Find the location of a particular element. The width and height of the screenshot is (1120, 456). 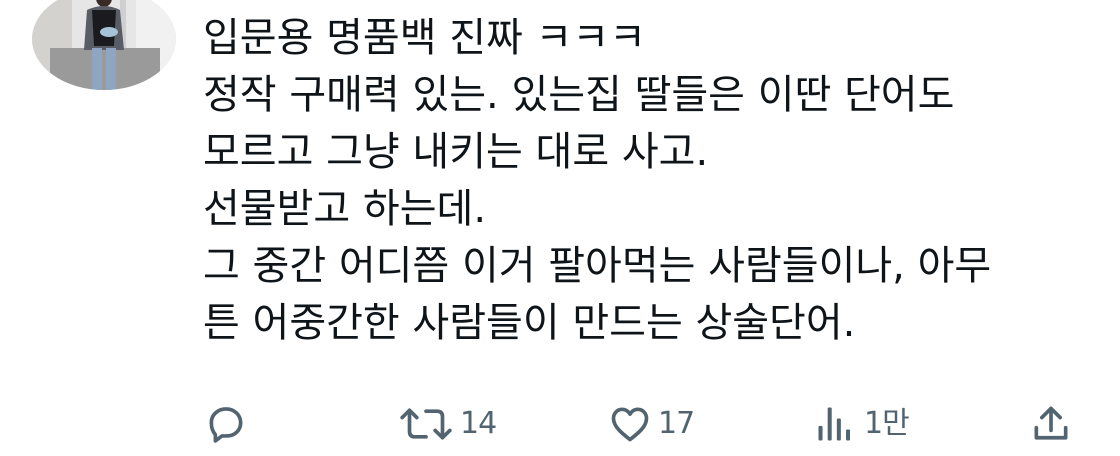

share-button is located at coordinates (1051, 424).